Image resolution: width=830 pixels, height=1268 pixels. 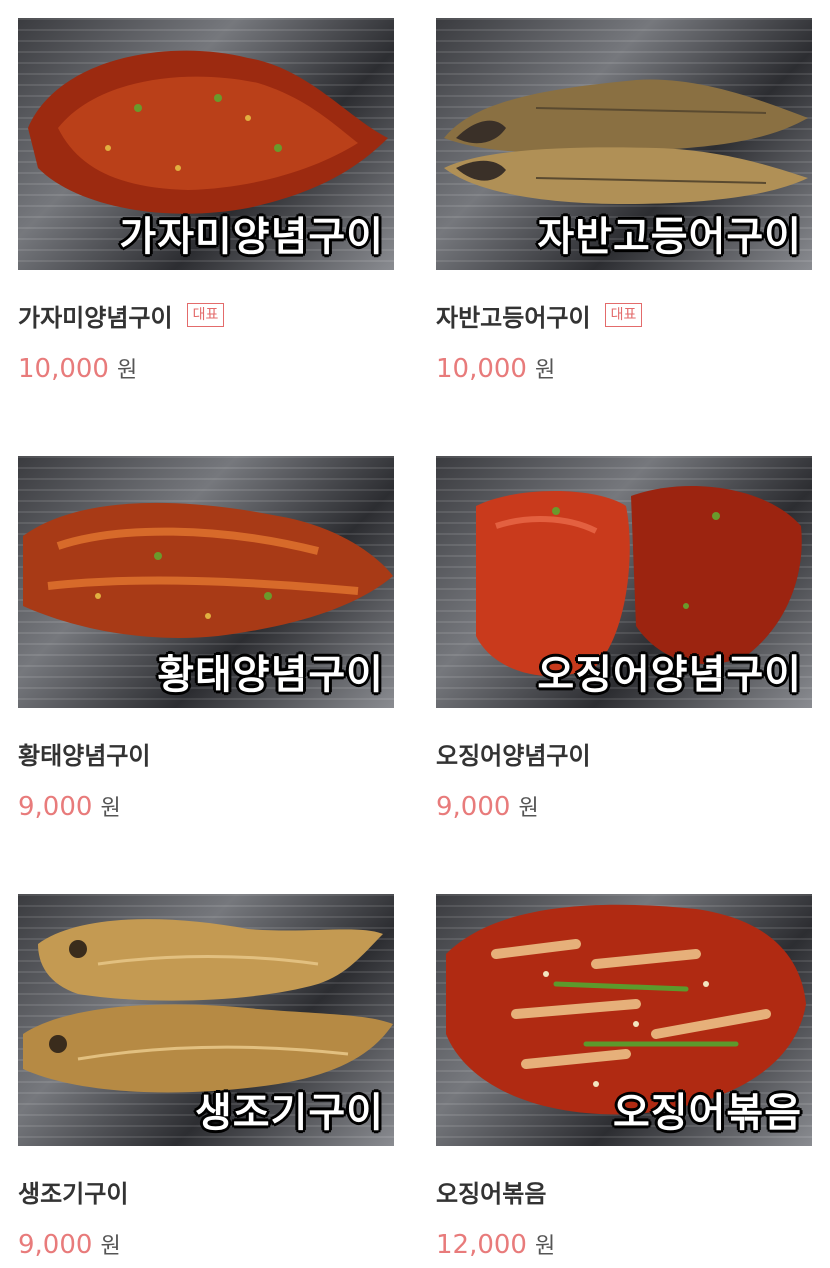 What do you see at coordinates (95, 315) in the screenshot?
I see `menu-item-name: 가자미양념구이` at bounding box center [95, 315].